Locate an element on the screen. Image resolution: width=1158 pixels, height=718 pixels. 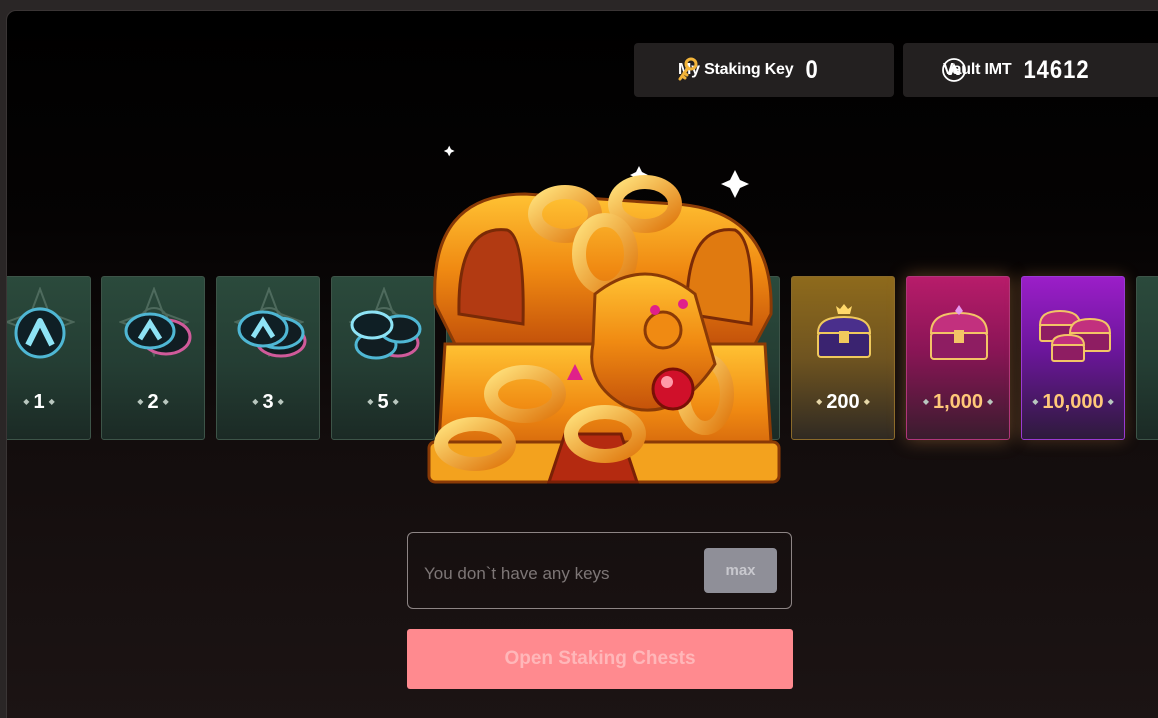
reward-amount: 1,000 is located at coordinates (958, 402).